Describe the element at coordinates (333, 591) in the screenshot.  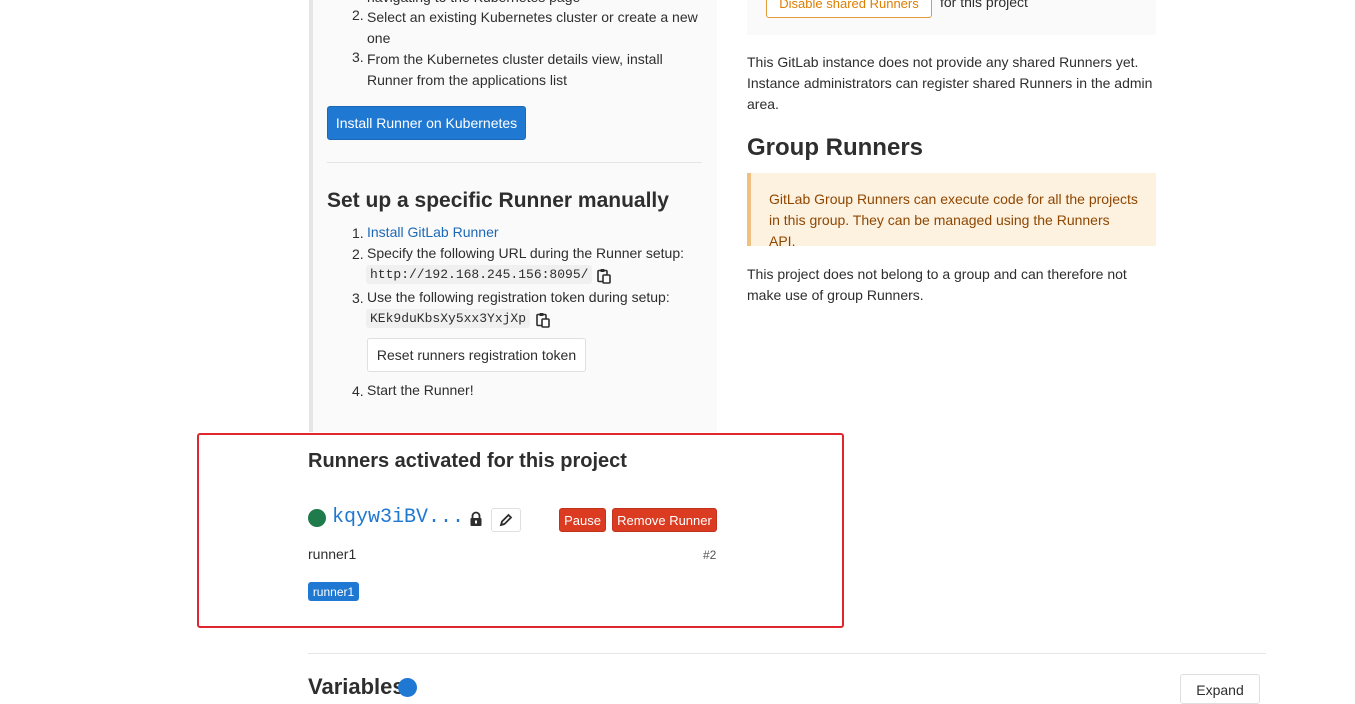
I see `runner-tag-badge: runner1` at that location.